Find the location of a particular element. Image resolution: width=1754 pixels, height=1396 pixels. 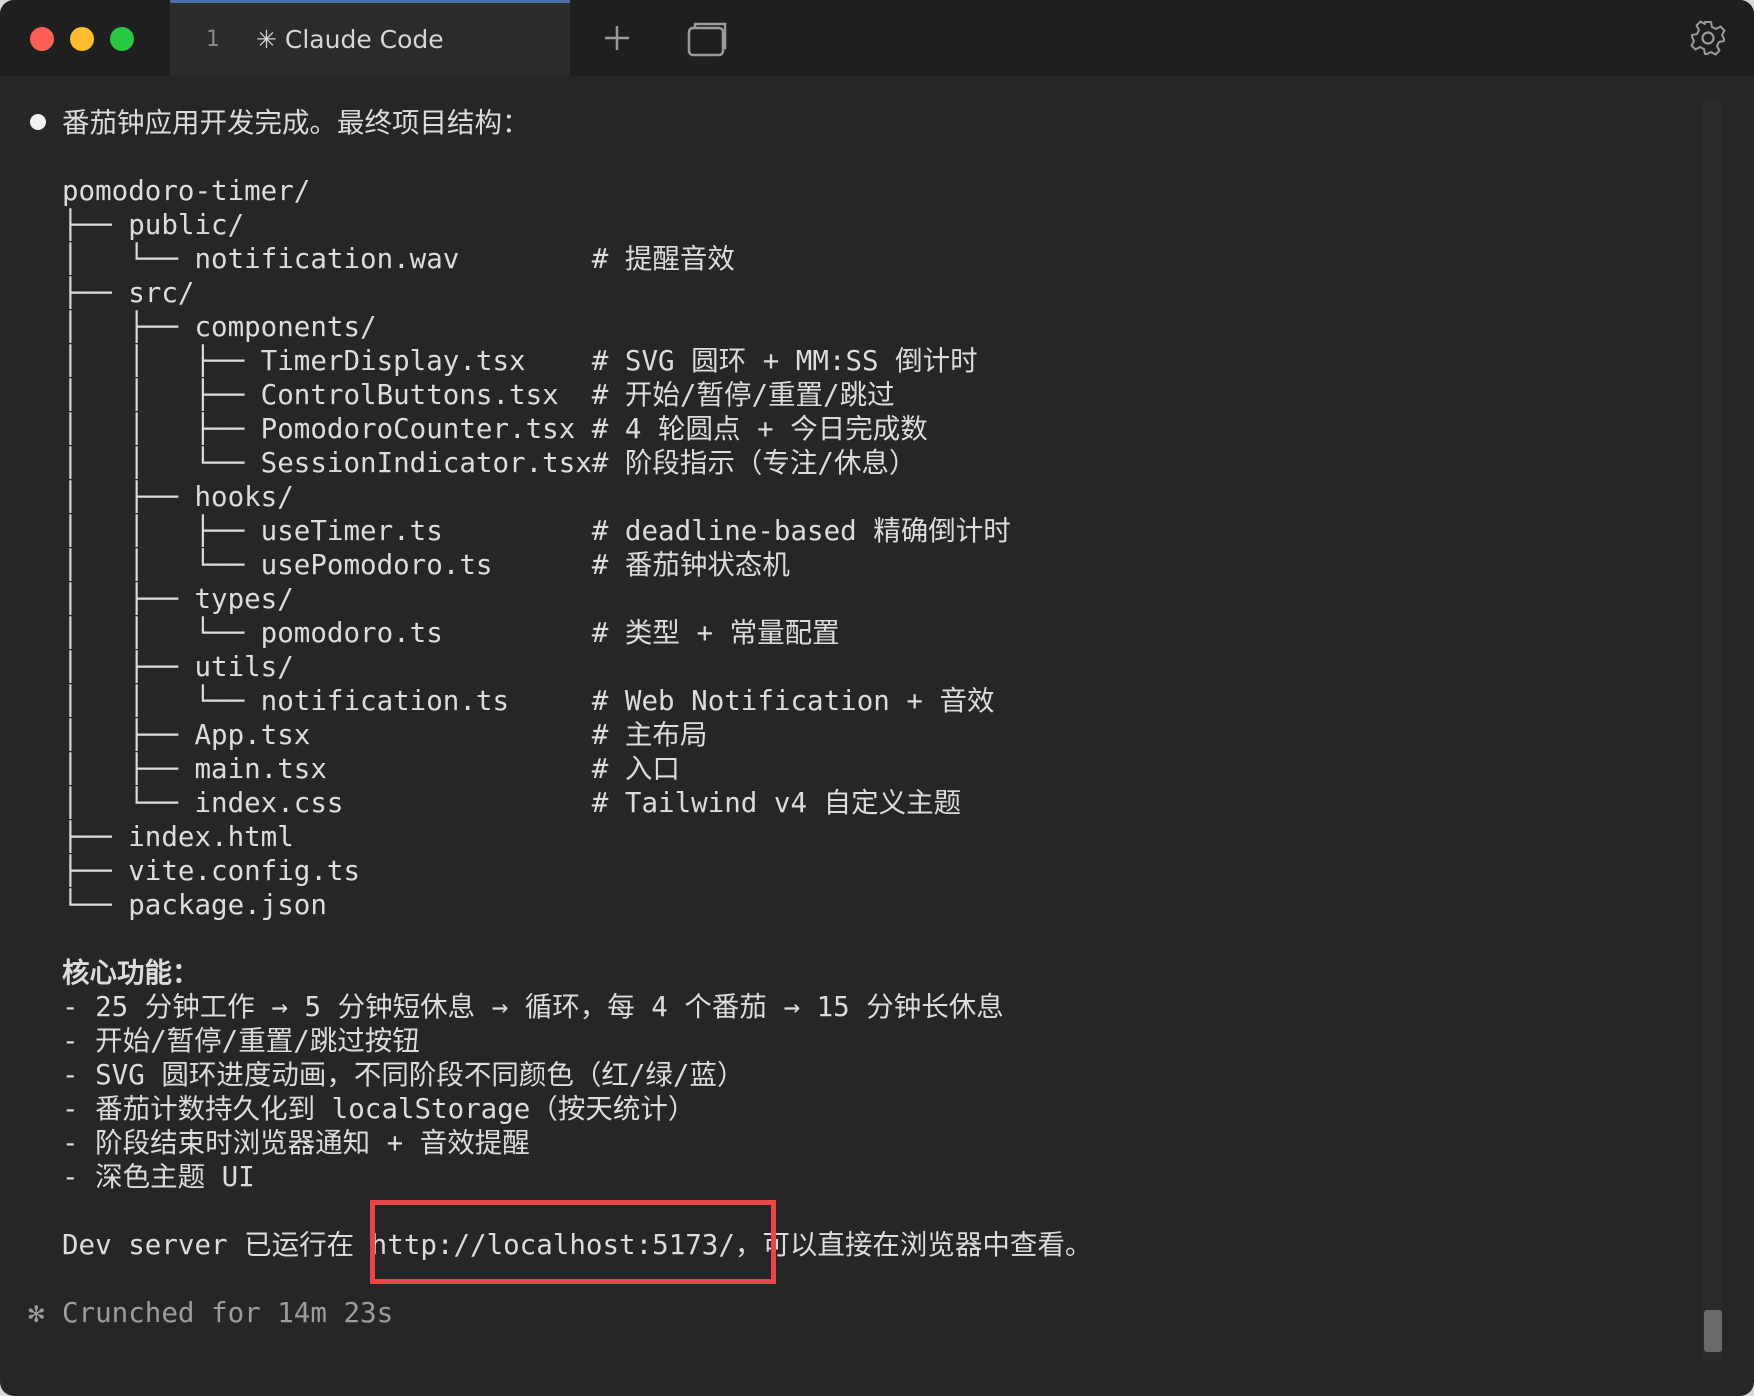

status-text: Crunched for 14m 23s is located at coordinates (228, 1313).